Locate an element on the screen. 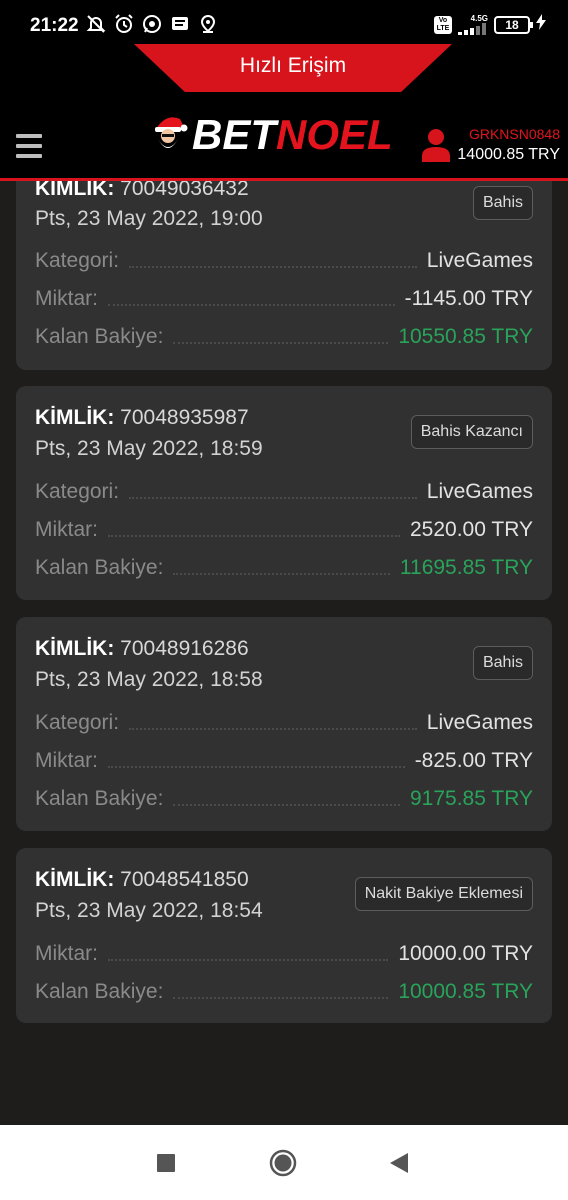 The width and height of the screenshot is (568, 1200). transaction-date: Pts, 23 May 2022, 18:58 is located at coordinates (149, 679).